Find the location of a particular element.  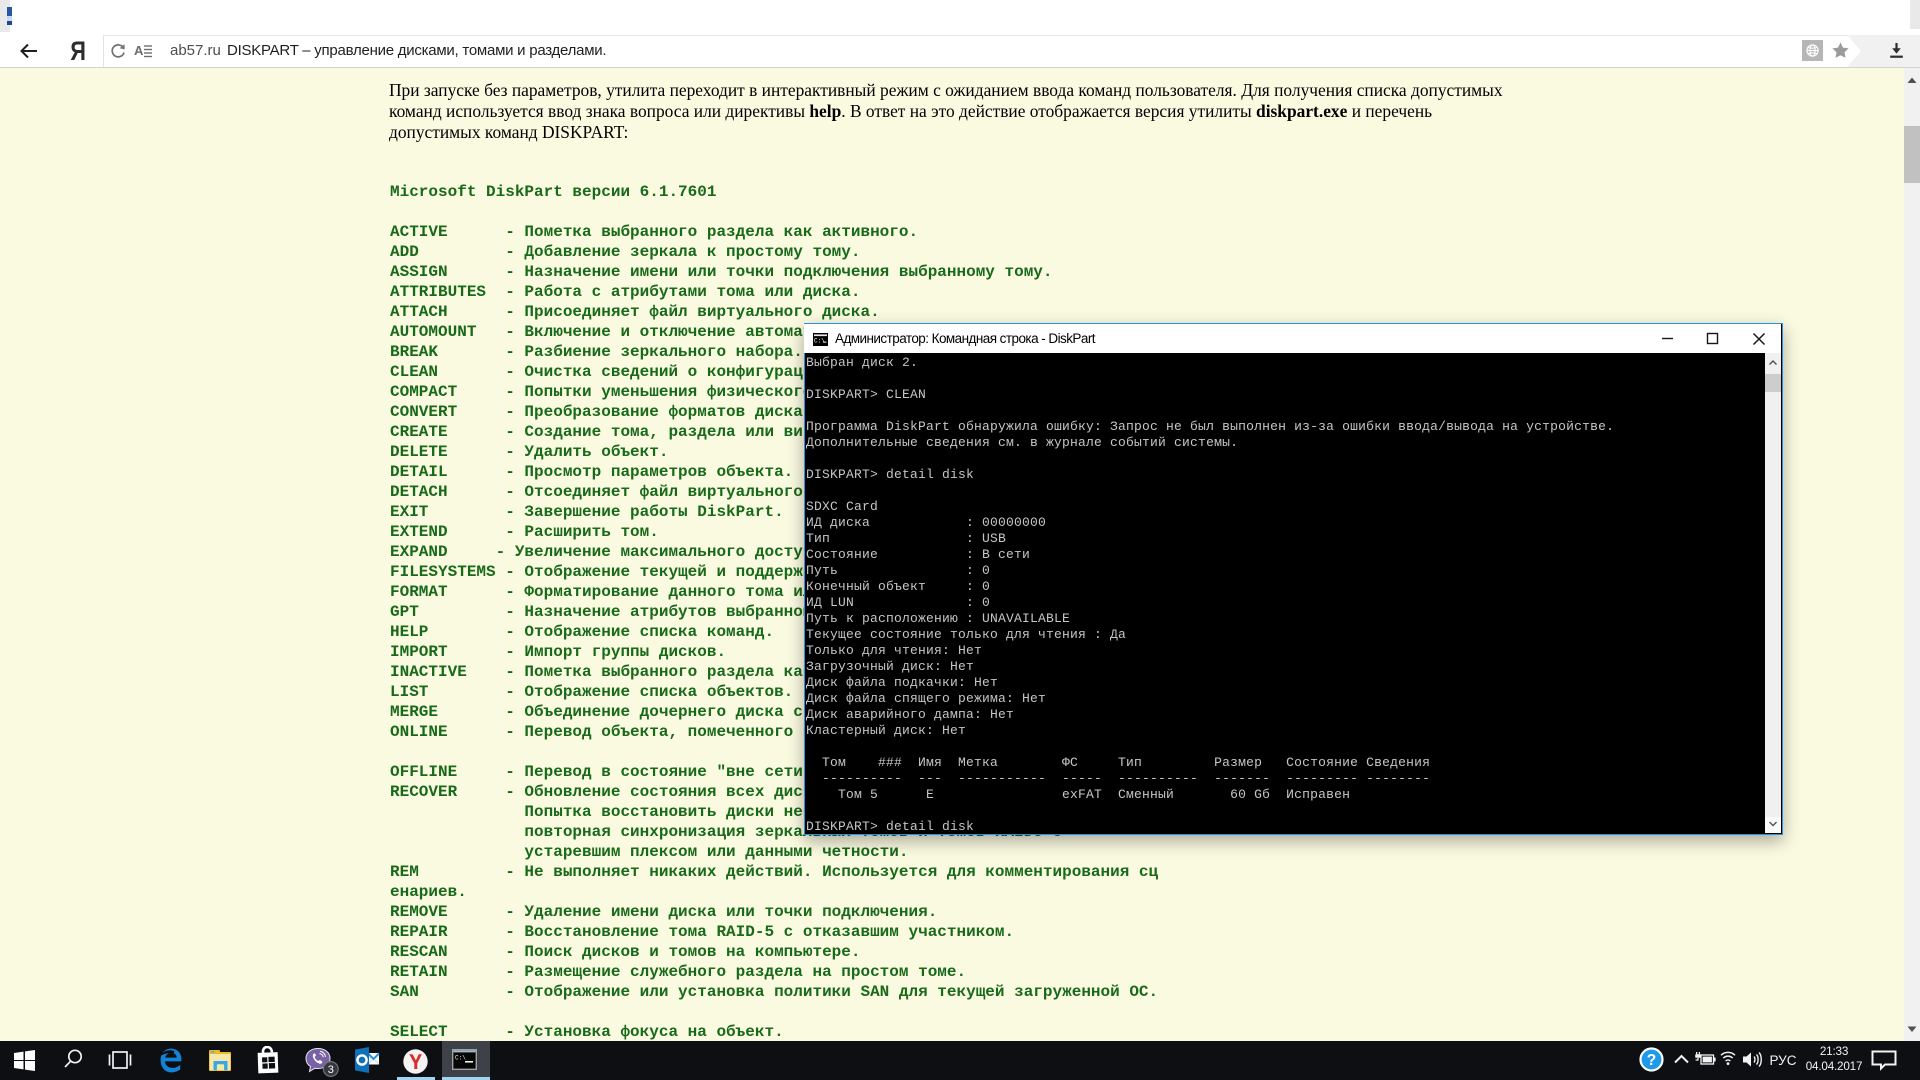

svg-text: 3 is located at coordinates (331, 1070).